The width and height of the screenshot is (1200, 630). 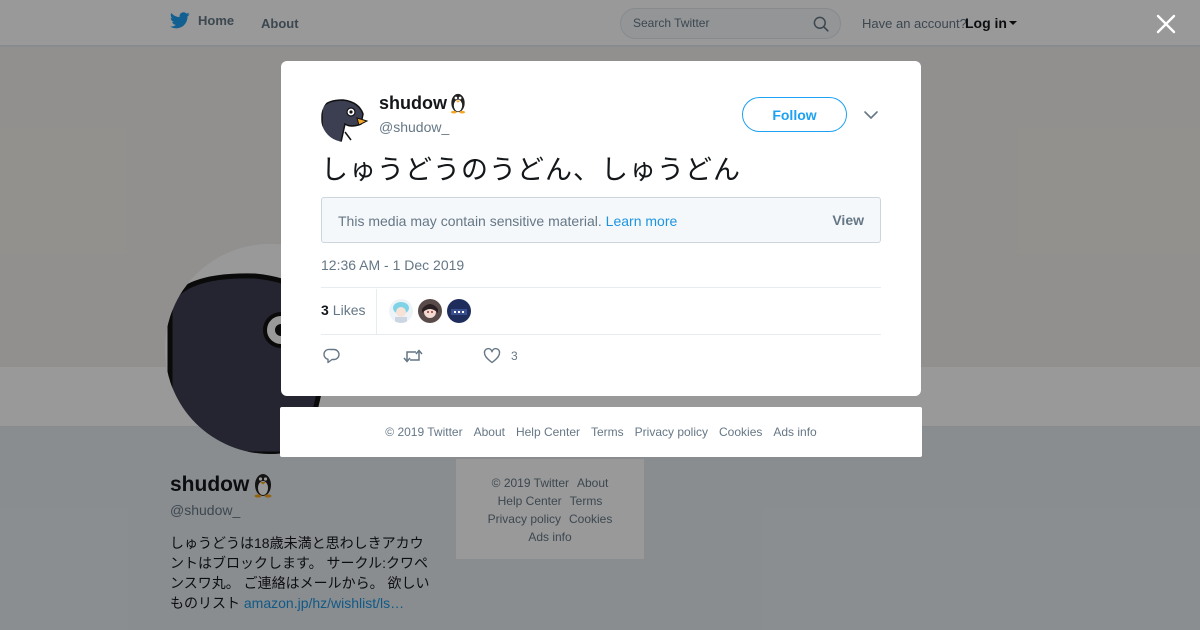 What do you see at coordinates (548, 432) in the screenshot?
I see `footer-help-center: Help Center` at bounding box center [548, 432].